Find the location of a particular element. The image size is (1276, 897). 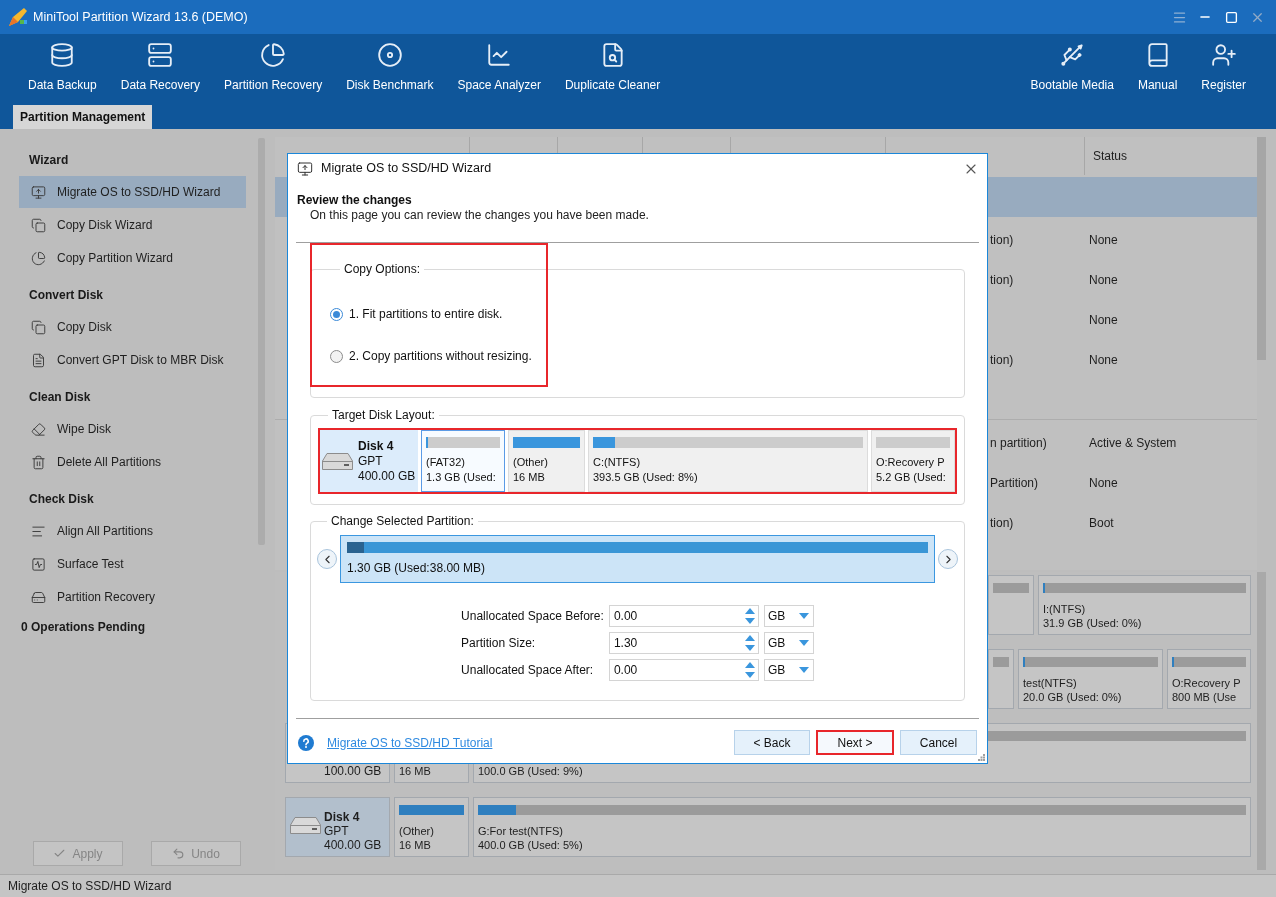

dialog-description: On this page you can review the changes you have been made. is located at coordinates (479, 215).